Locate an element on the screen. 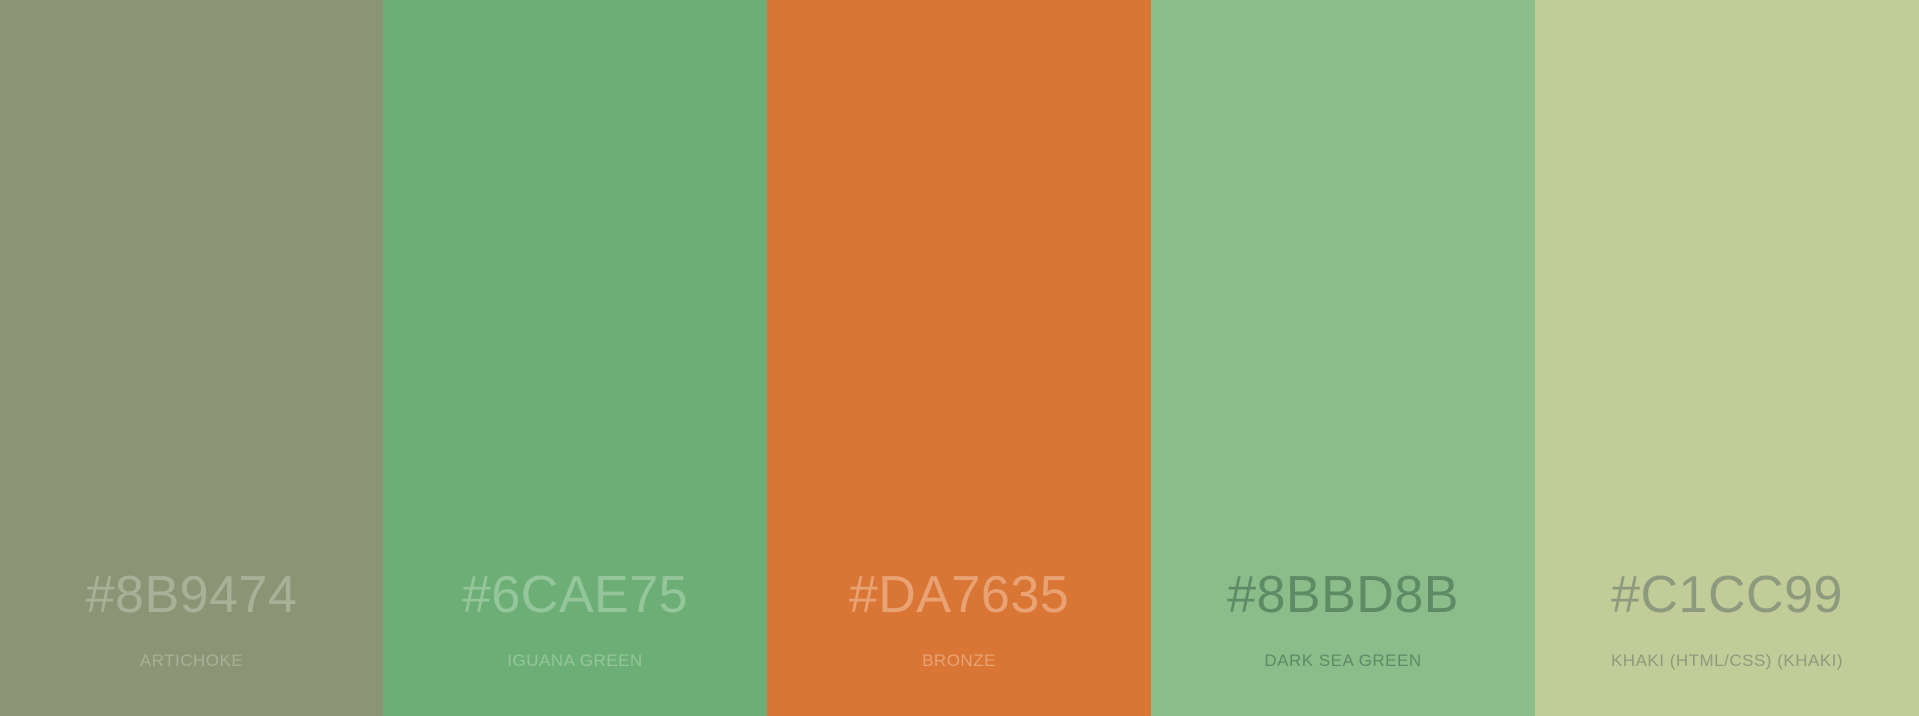  swatch-hex-label: #8B9474 is located at coordinates (191, 595).